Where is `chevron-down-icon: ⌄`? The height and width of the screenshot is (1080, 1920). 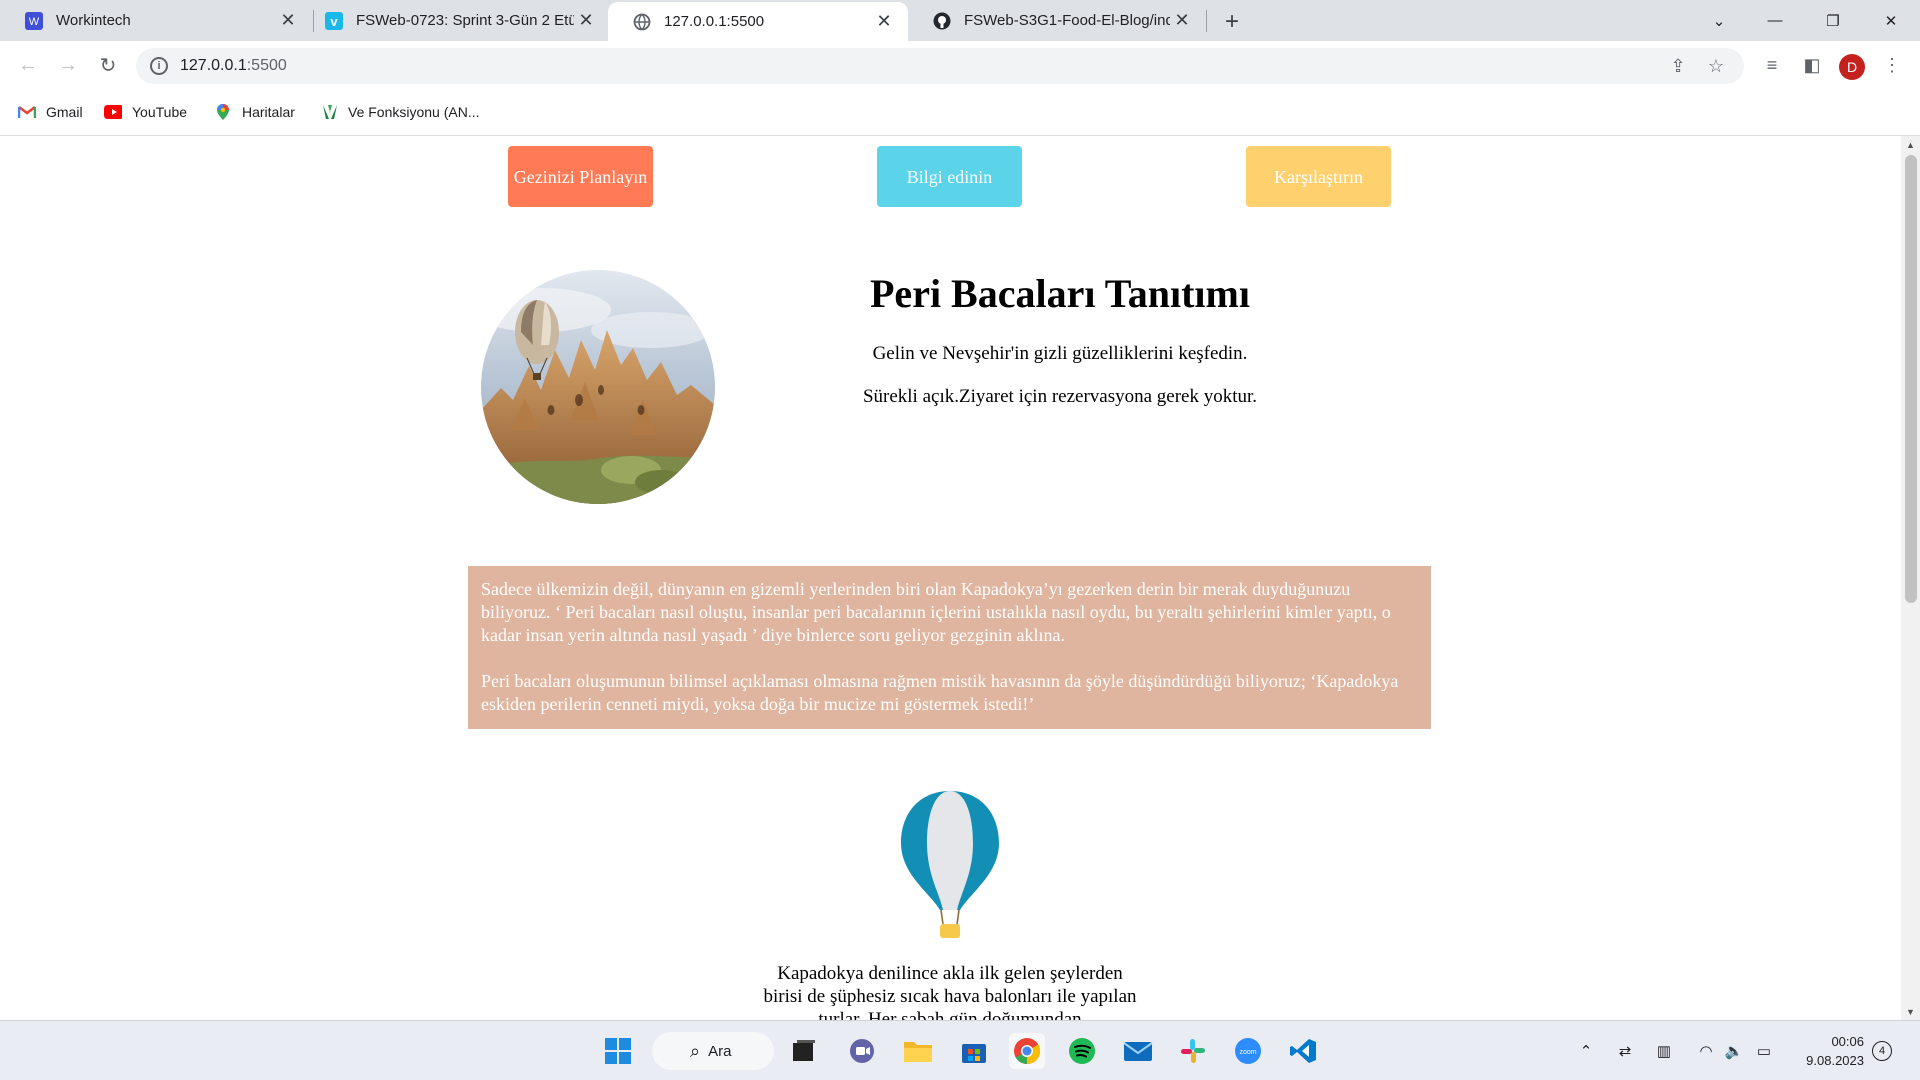 chevron-down-icon: ⌄ is located at coordinates (1719, 21).